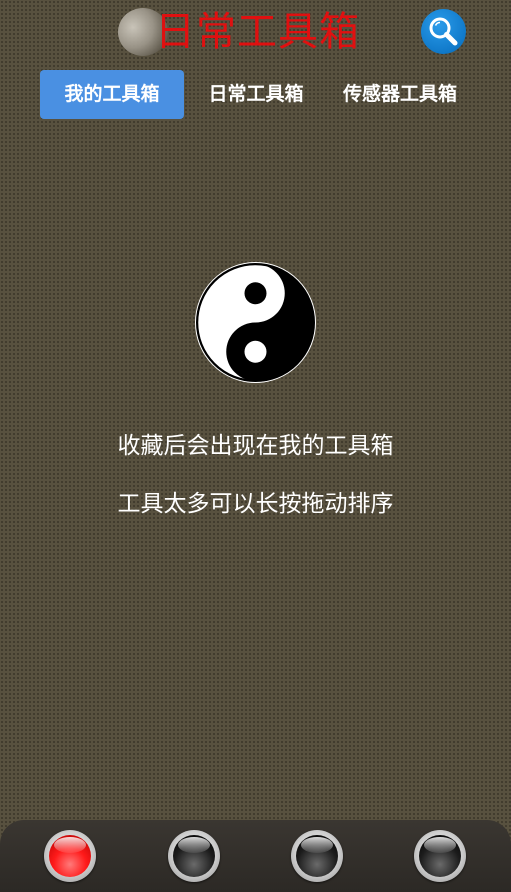 Image resolution: width=511 pixels, height=892 pixels. I want to click on tab-sensor-toolbox: 传感器工具箱, so click(400, 94).